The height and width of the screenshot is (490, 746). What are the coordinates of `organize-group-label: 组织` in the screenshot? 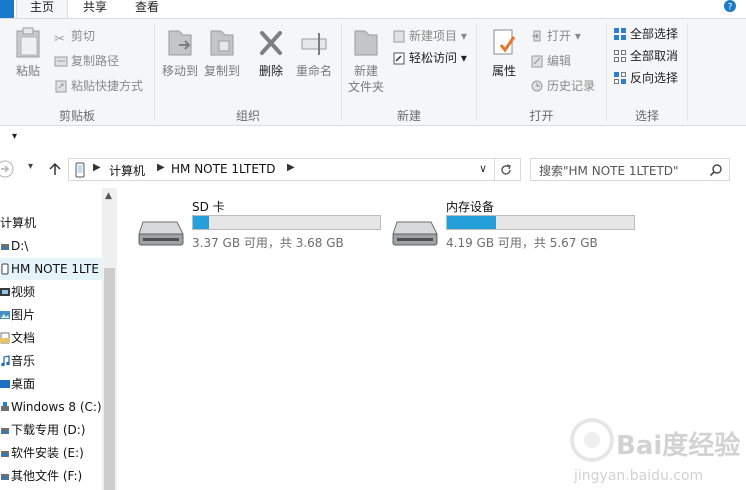 It's located at (247, 116).